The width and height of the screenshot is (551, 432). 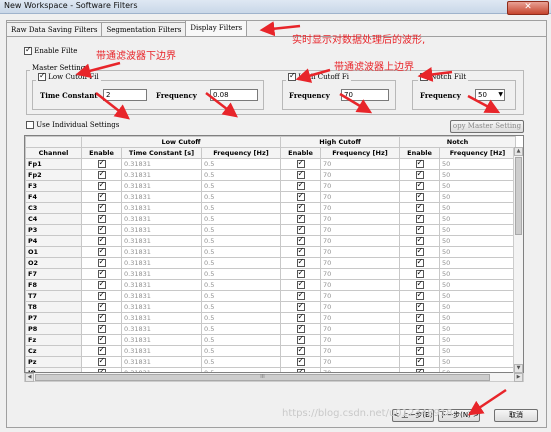 What do you see at coordinates (435, 74) in the screenshot?
I see `arrow-to-notch` at bounding box center [435, 74].